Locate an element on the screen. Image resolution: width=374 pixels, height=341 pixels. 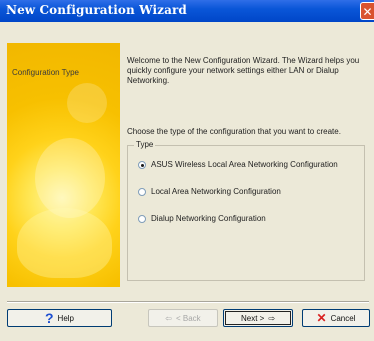
close-button: ✕ is located at coordinates (367, 11).